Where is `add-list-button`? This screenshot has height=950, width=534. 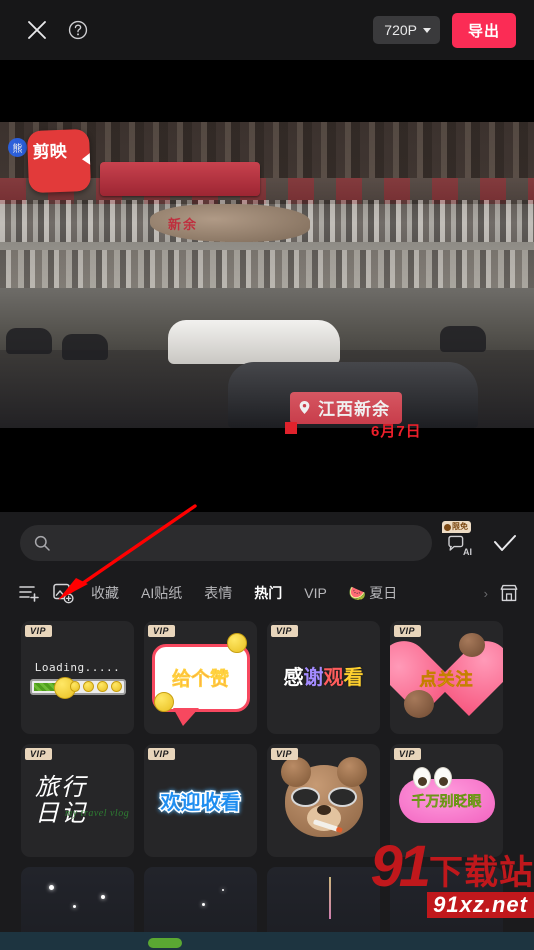 add-list-button is located at coordinates (29, 593).